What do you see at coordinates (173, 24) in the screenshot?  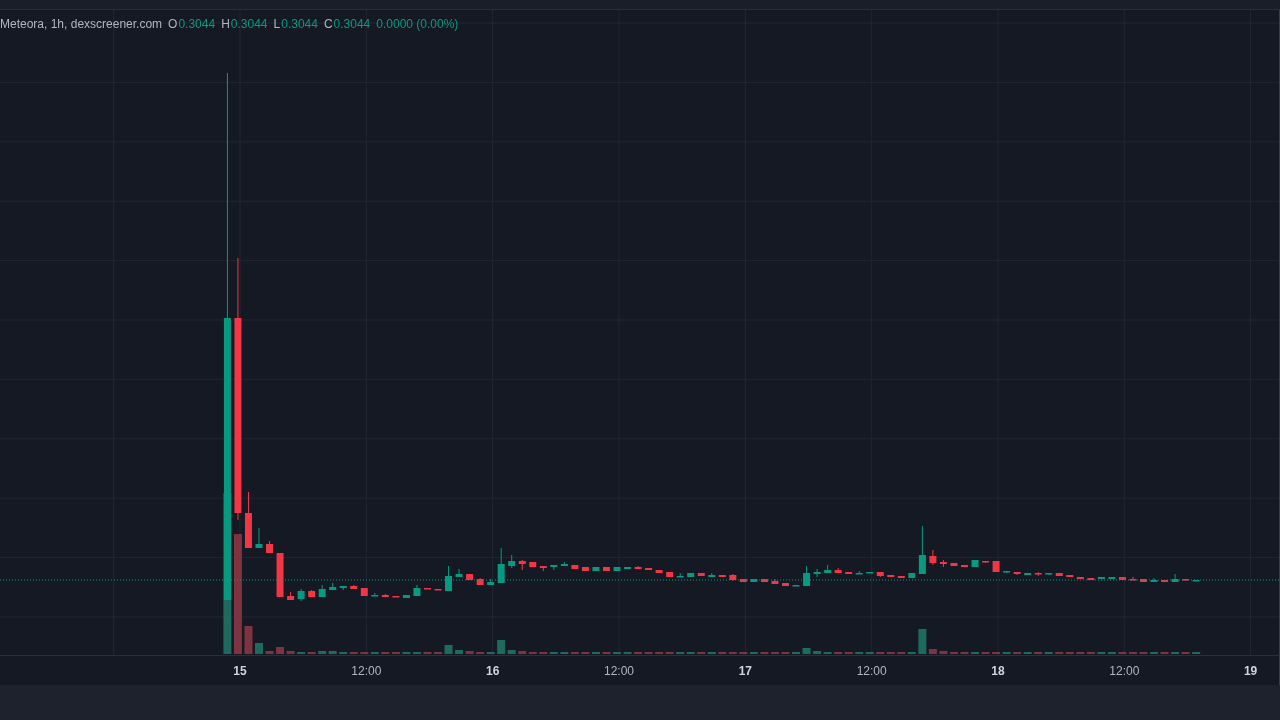 I see `ohlc-label: O` at bounding box center [173, 24].